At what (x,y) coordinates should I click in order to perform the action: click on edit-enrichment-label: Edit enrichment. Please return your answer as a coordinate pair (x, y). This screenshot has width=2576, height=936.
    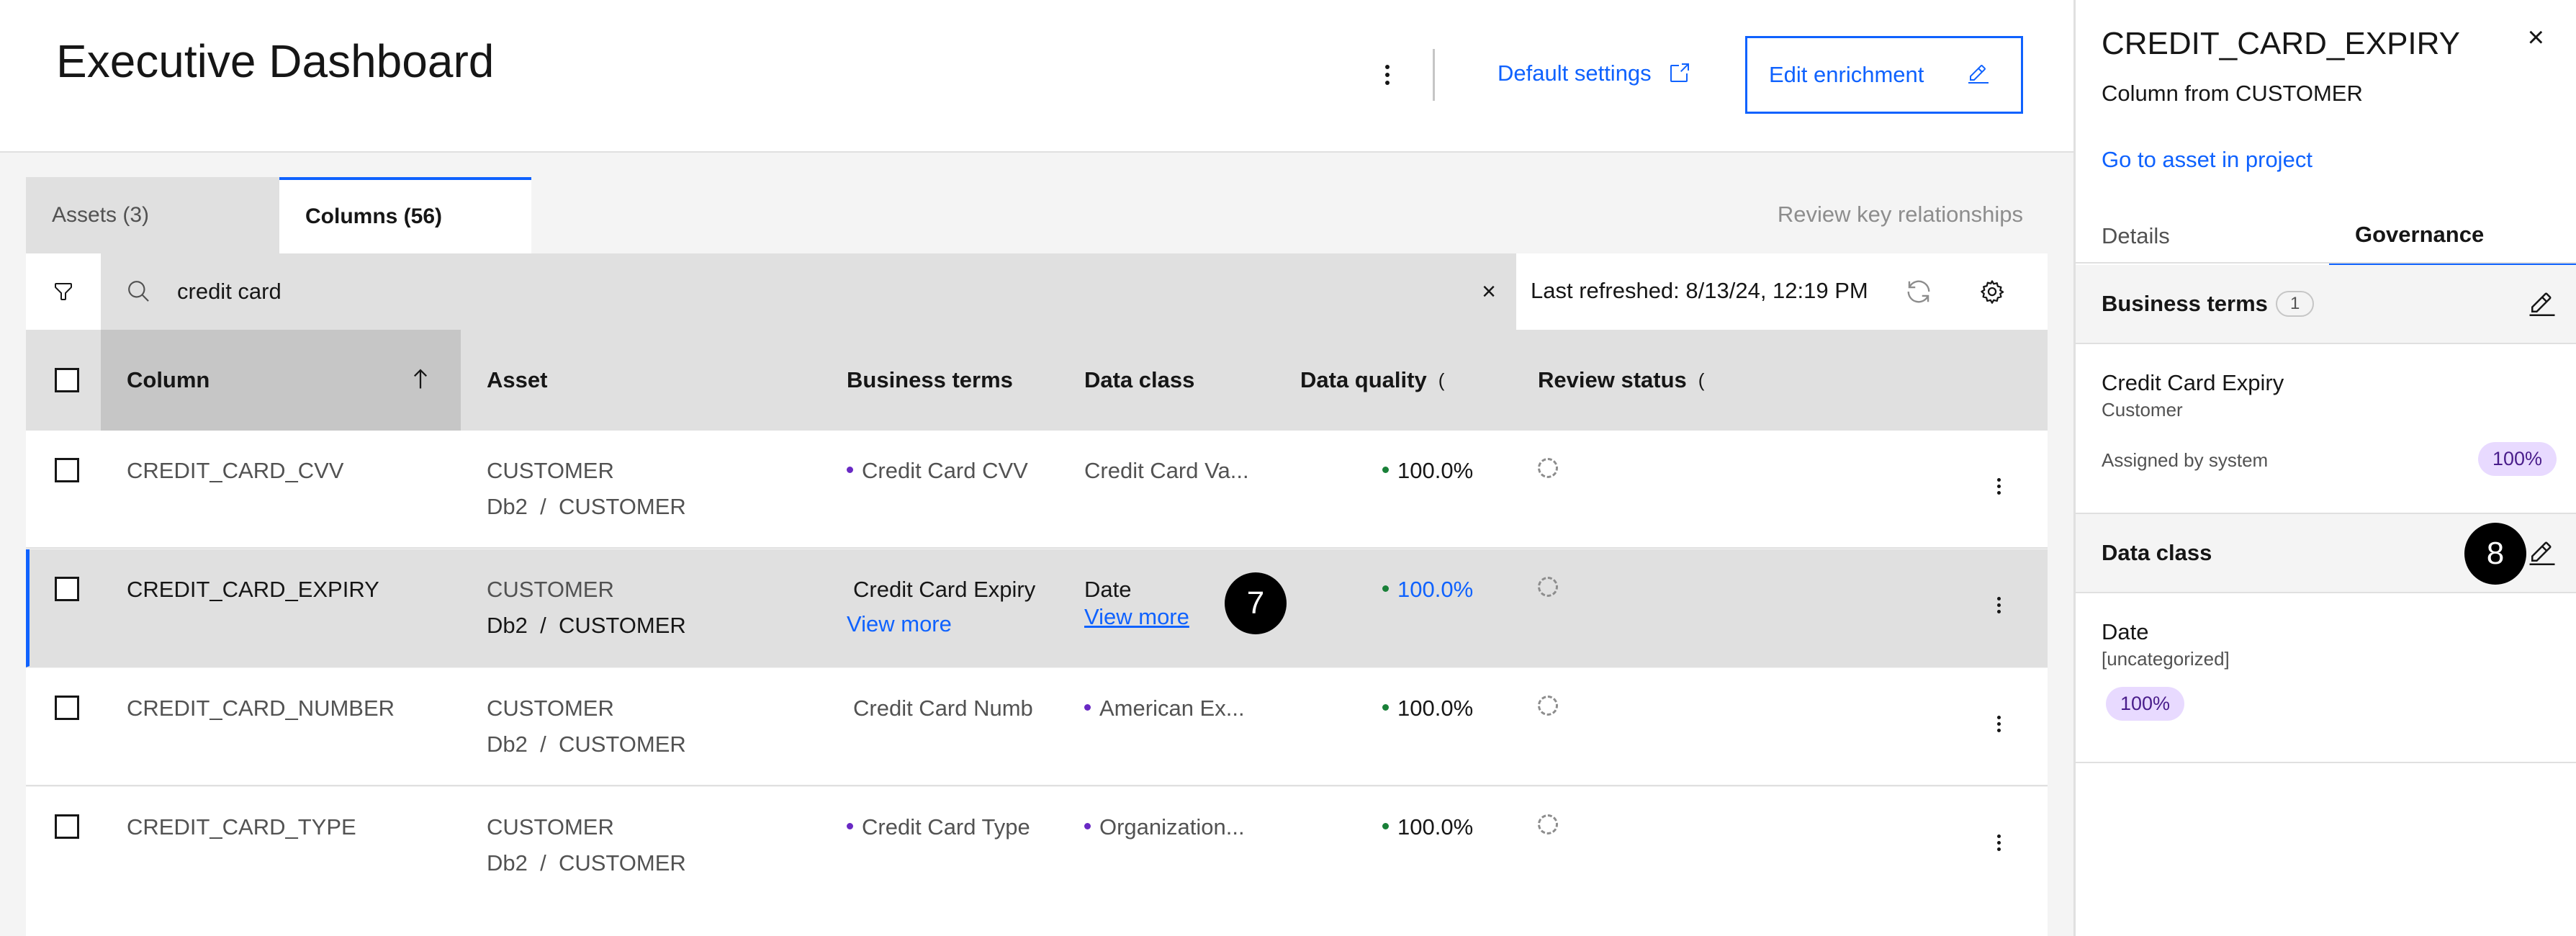
    Looking at the image, I should click on (1846, 74).